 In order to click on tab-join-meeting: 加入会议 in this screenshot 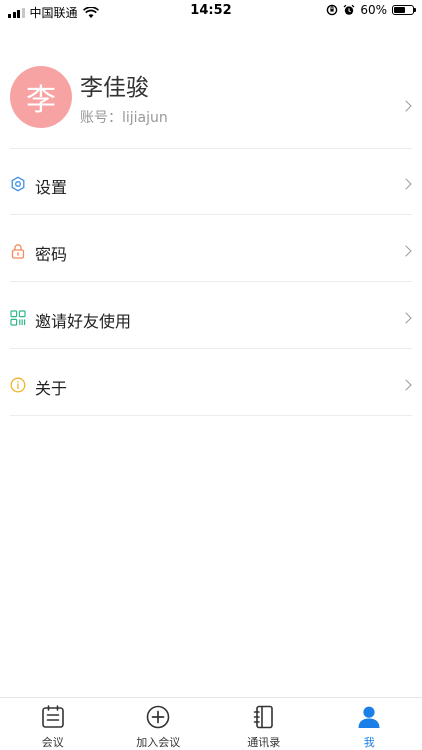, I will do `click(159, 724)`.